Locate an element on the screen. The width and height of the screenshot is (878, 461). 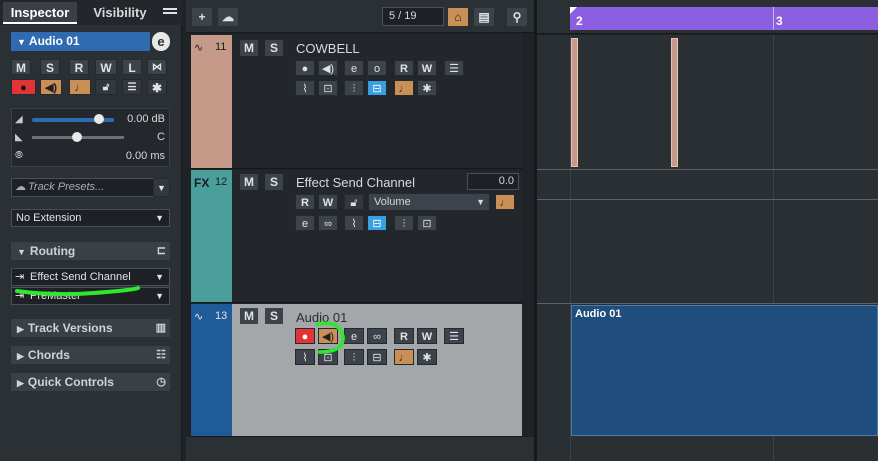
tab-visibility: Visibility is located at coordinates (120, 13).